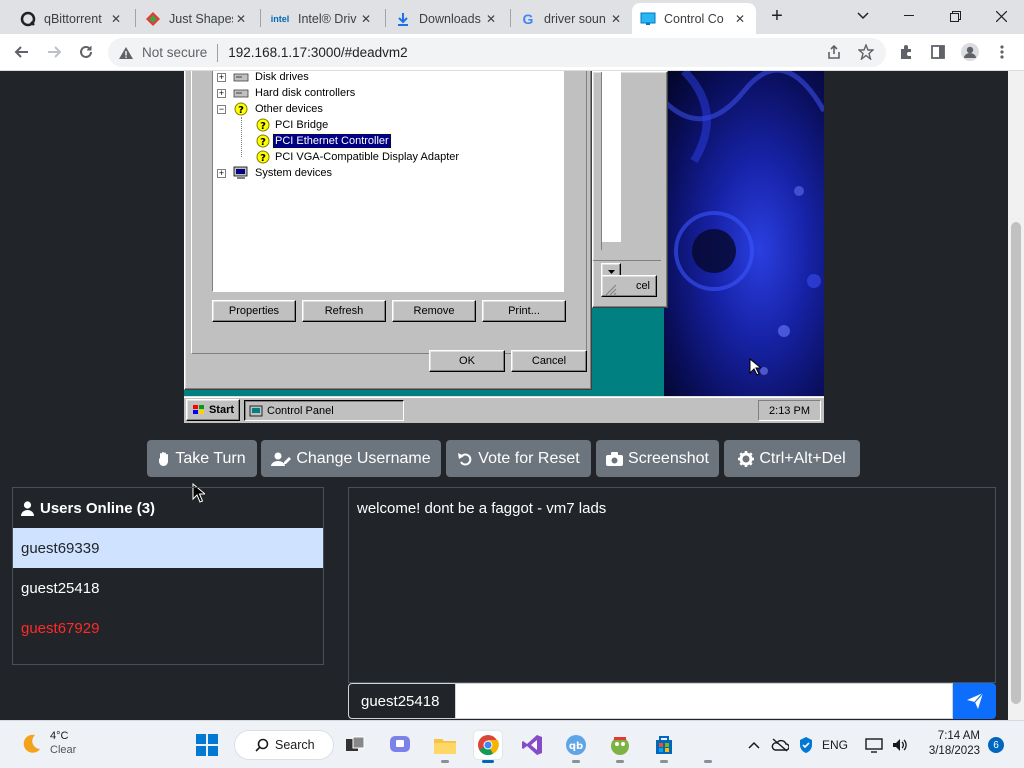 The height and width of the screenshot is (768, 1024). I want to click on tab-intel: intel Intel® Driv ✕, so click(322, 18).